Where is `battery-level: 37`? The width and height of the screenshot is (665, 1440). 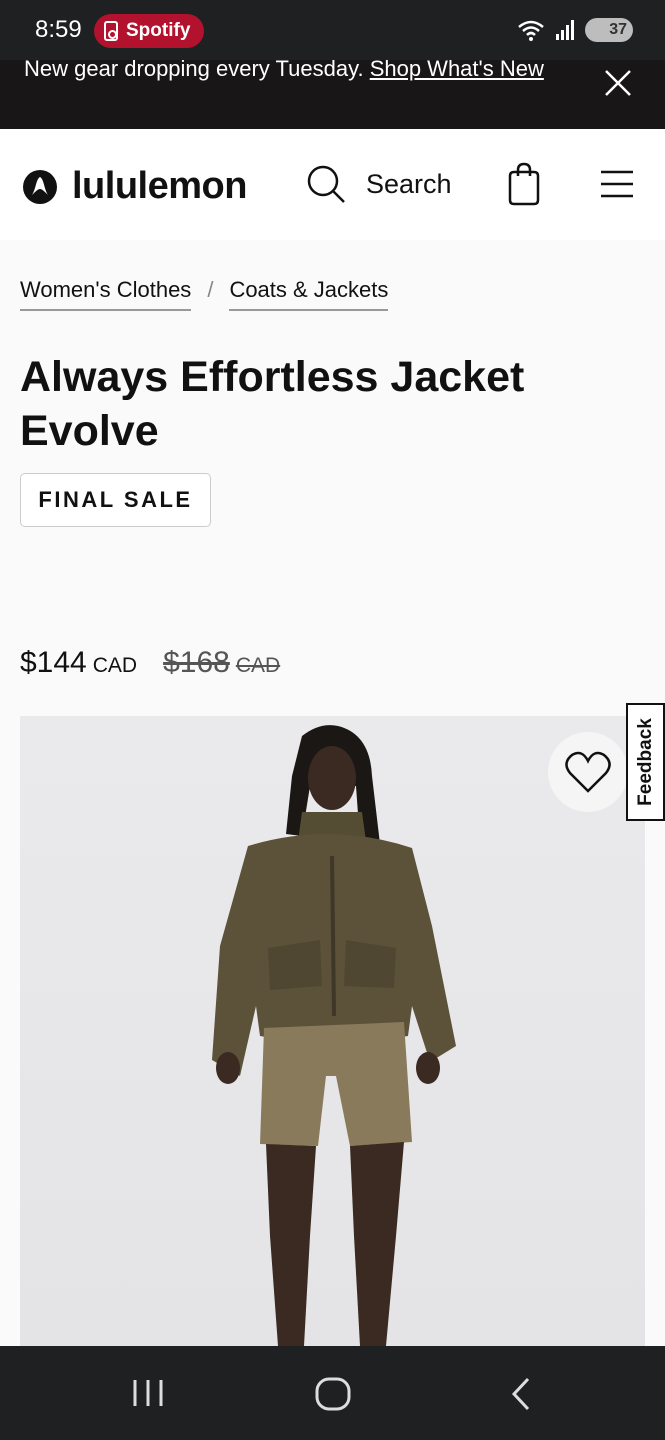
battery-level: 37 is located at coordinates (618, 29).